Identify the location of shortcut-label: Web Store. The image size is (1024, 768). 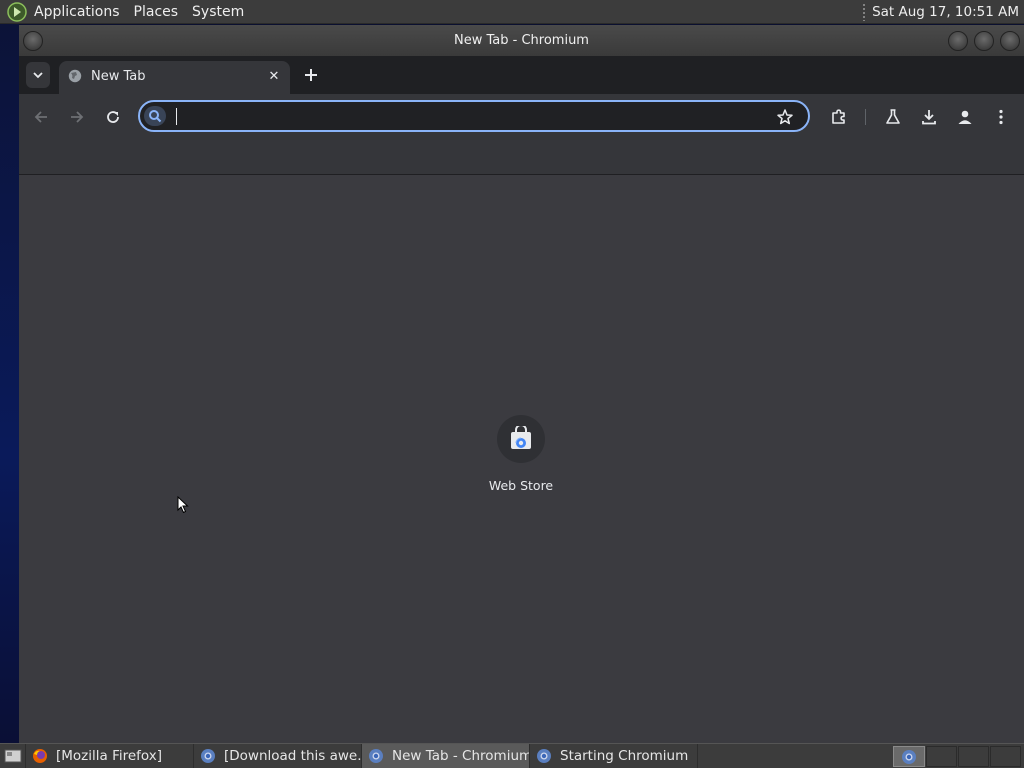
(521, 485).